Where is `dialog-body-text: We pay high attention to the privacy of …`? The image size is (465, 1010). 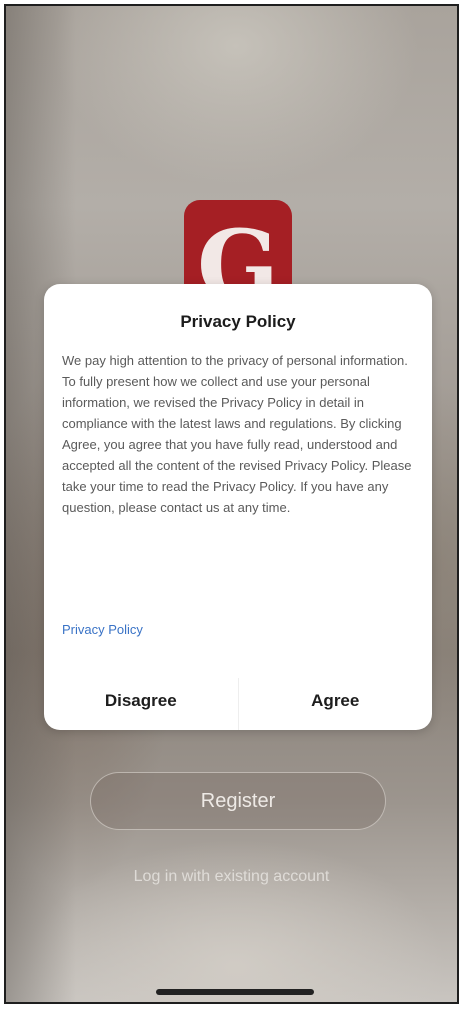 dialog-body-text: We pay high attention to the privacy of … is located at coordinates (237, 434).